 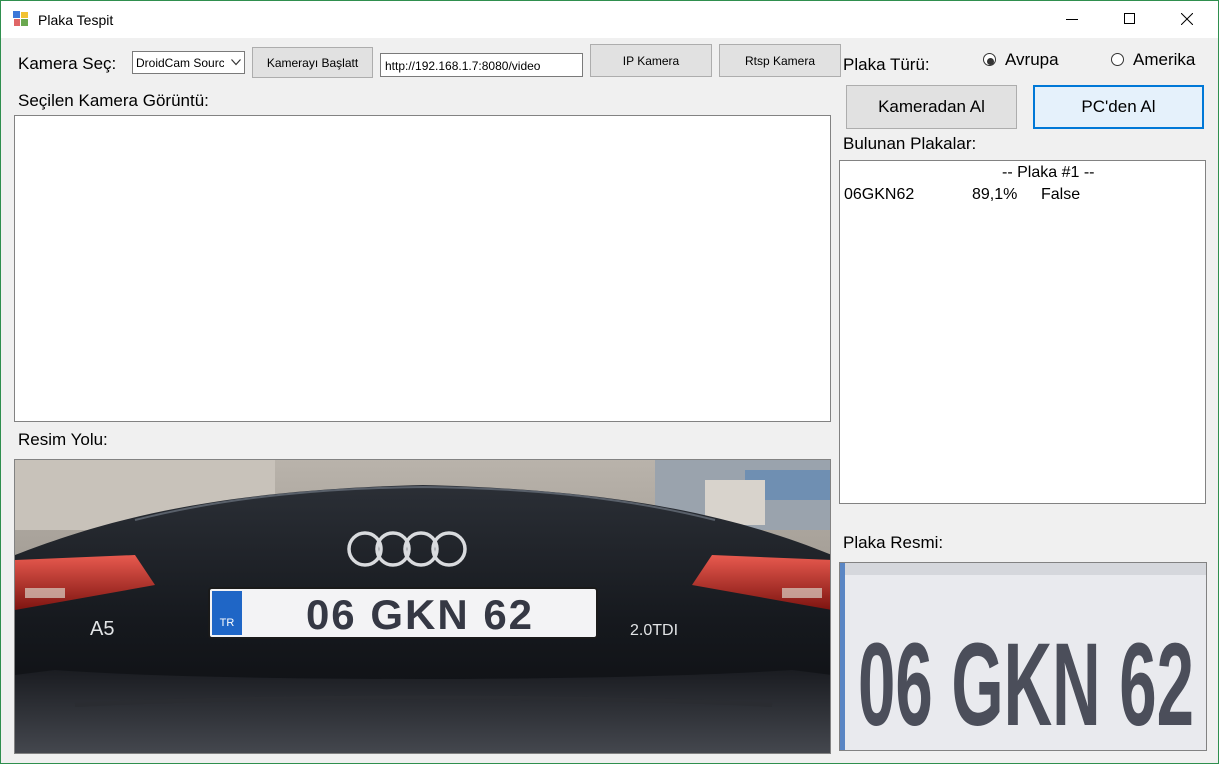 I want to click on plate-result-match: False, so click(x=1061, y=194).